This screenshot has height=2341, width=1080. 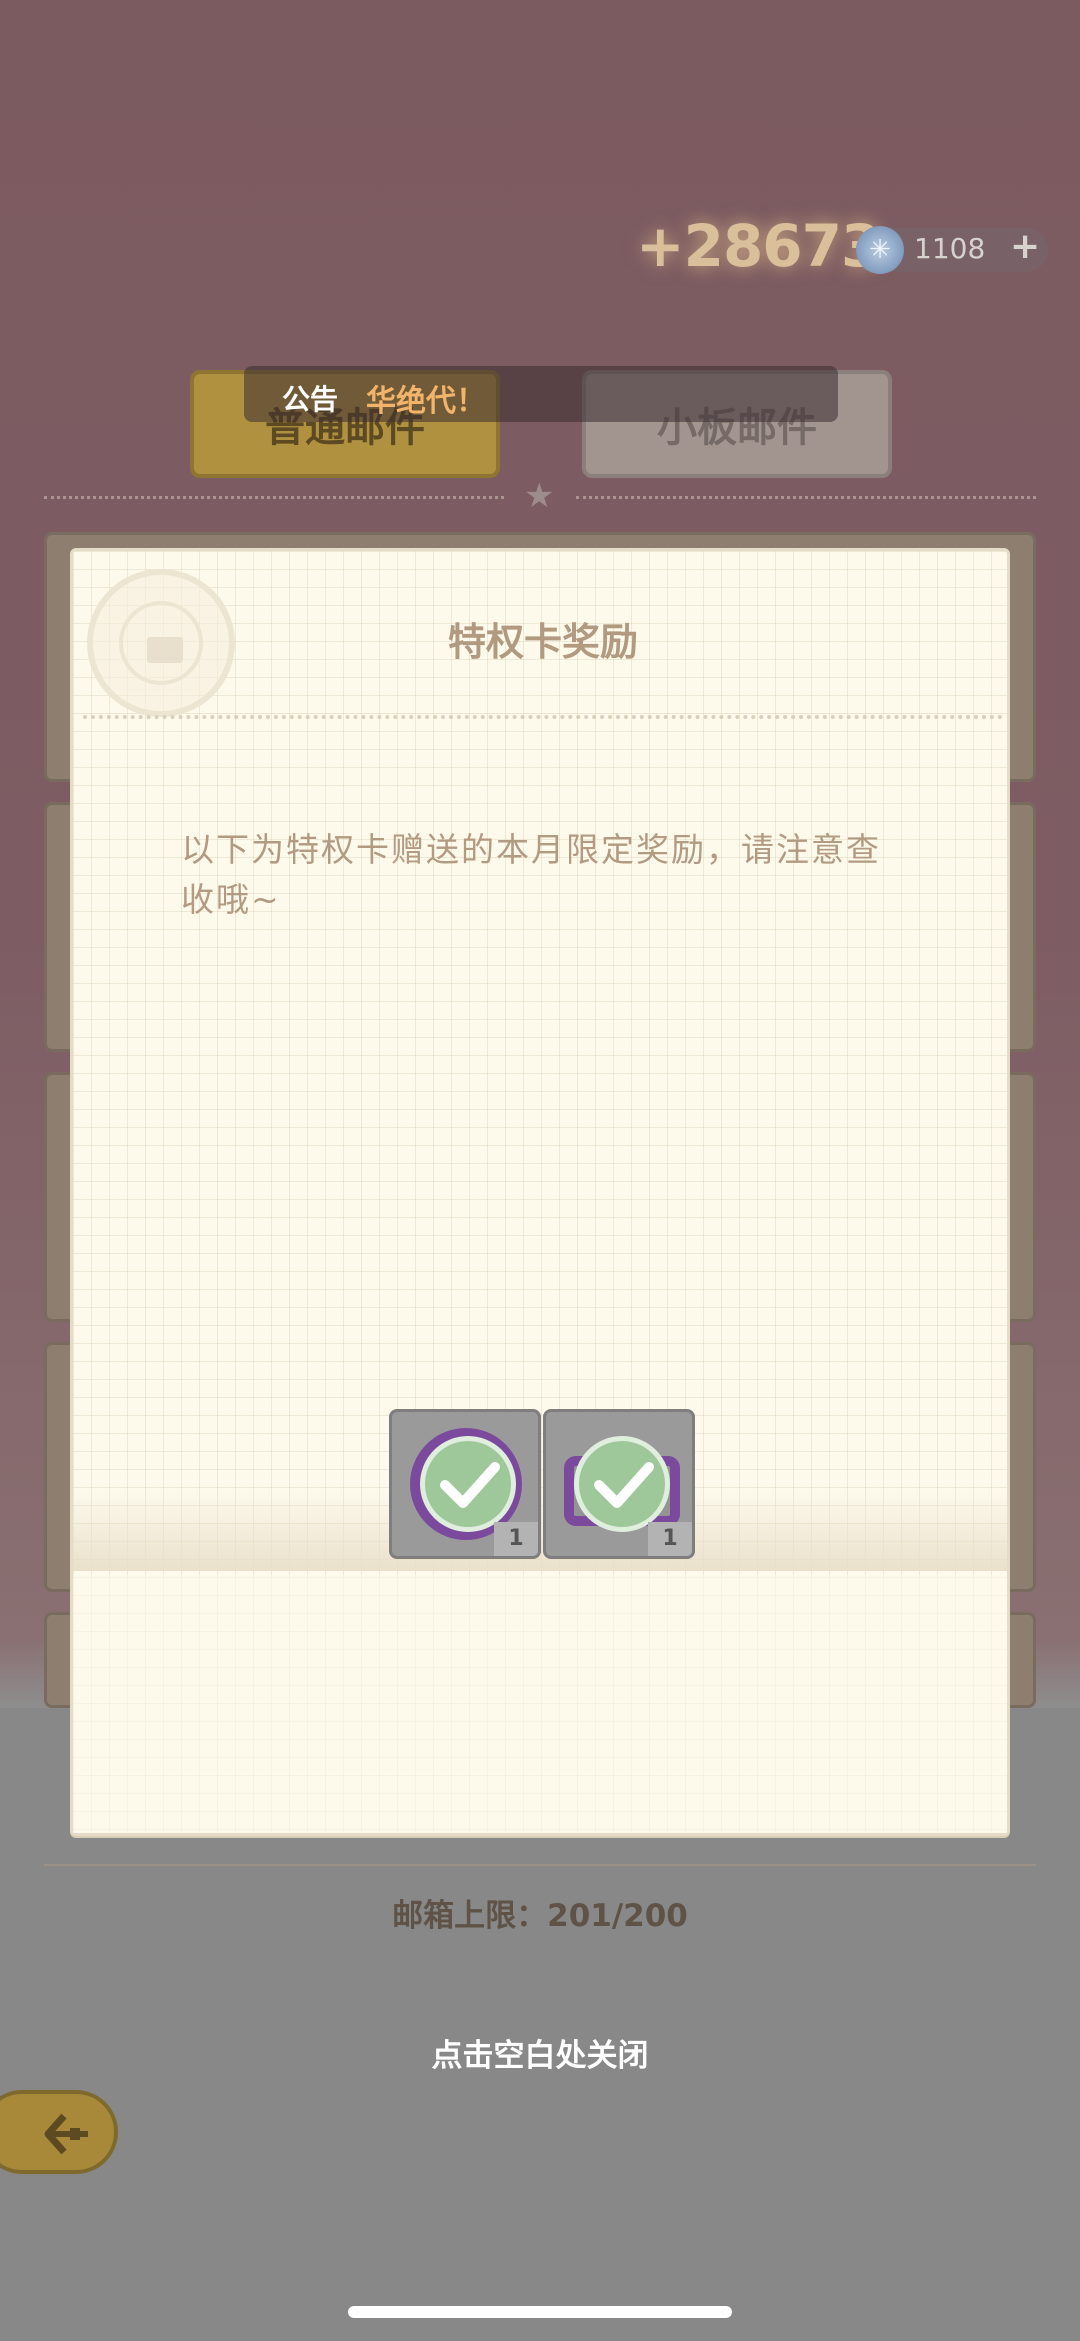 What do you see at coordinates (950, 248) in the screenshot?
I see `gem-count: 1108` at bounding box center [950, 248].